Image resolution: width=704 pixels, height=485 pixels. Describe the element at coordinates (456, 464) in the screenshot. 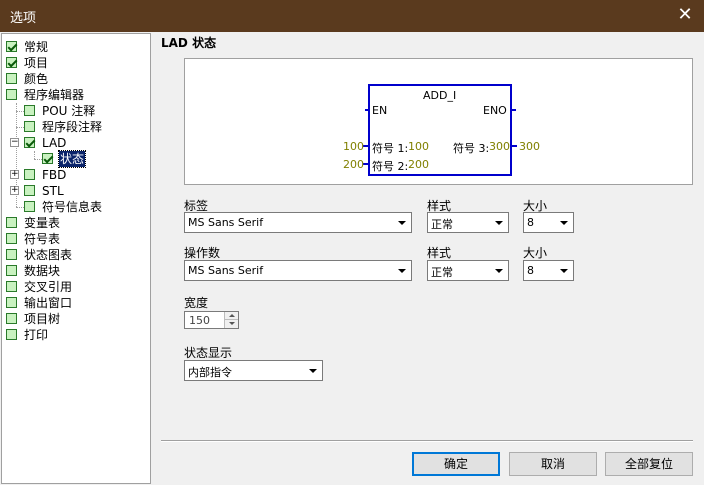

I see `ok-button: 确定` at that location.